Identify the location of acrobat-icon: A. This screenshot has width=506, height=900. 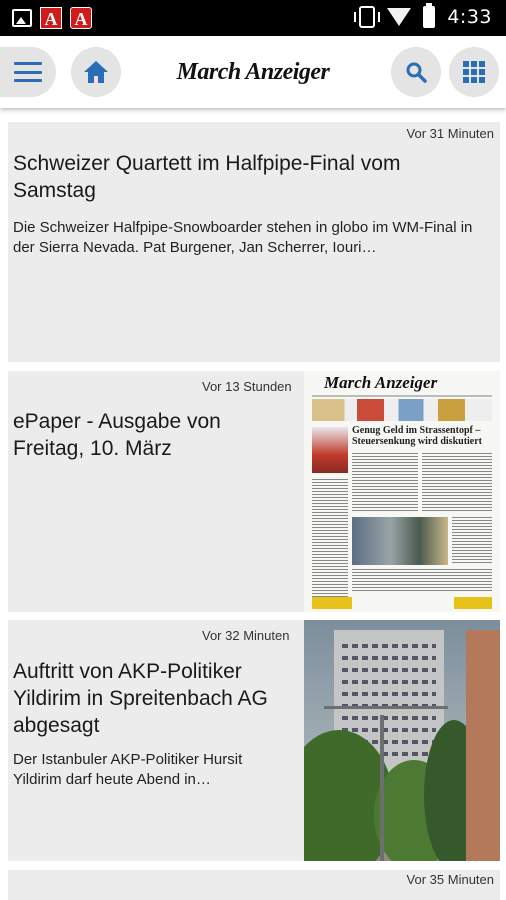
(51, 18).